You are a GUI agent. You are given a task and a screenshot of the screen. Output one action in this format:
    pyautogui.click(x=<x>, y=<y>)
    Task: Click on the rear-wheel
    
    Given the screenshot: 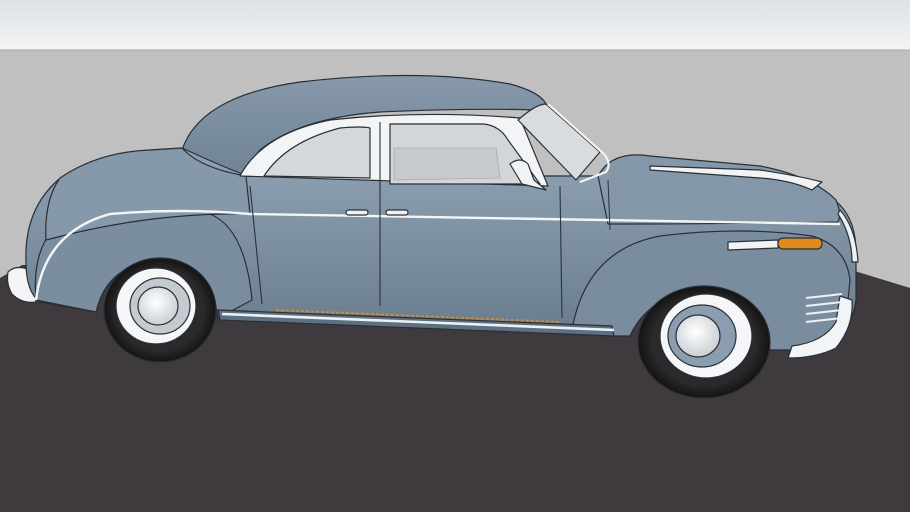 What is the action you would take?
    pyautogui.click(x=160, y=310)
    